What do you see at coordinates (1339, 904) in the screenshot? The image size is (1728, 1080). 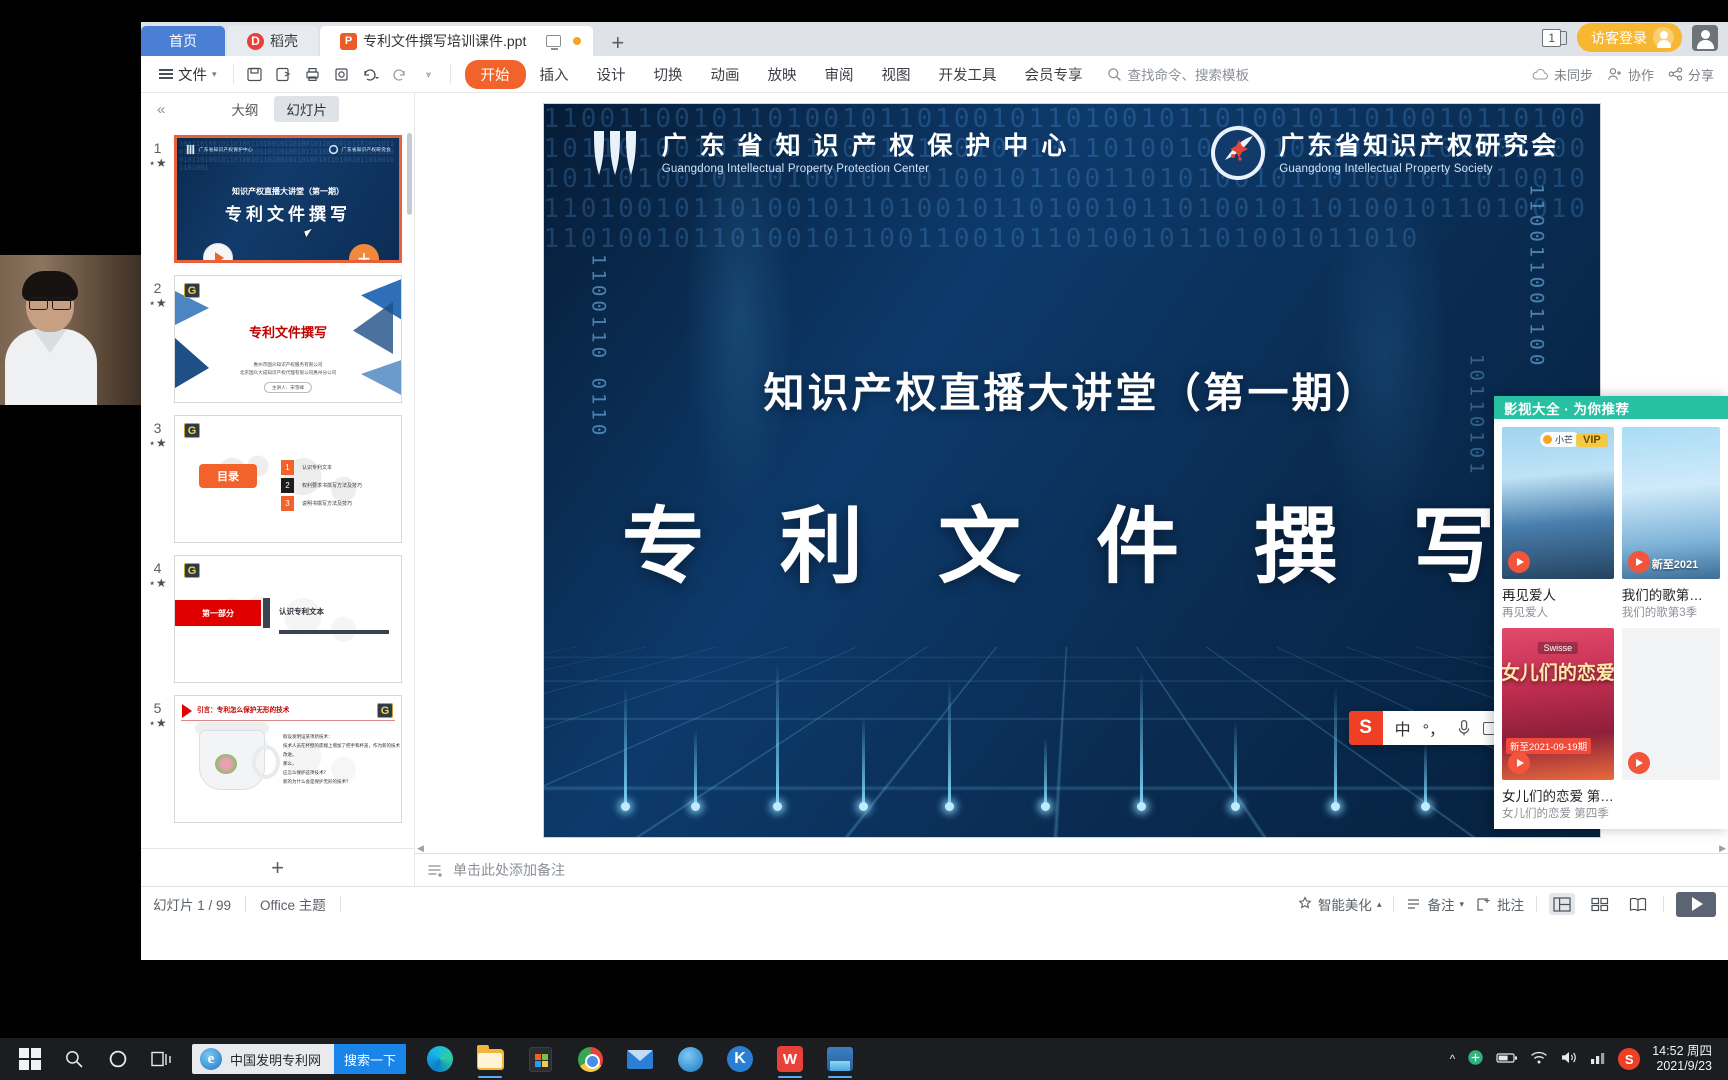 I see `smart-beautify-button: 智能美化 ▴` at bounding box center [1339, 904].